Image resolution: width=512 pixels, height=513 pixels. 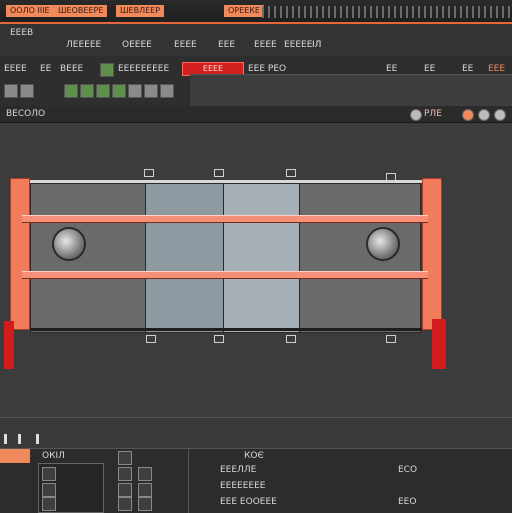 What do you see at coordinates (83, 45) in the screenshot?
I see `toolbar-label-2: ЛЕЕЕЕЕ` at bounding box center [83, 45].